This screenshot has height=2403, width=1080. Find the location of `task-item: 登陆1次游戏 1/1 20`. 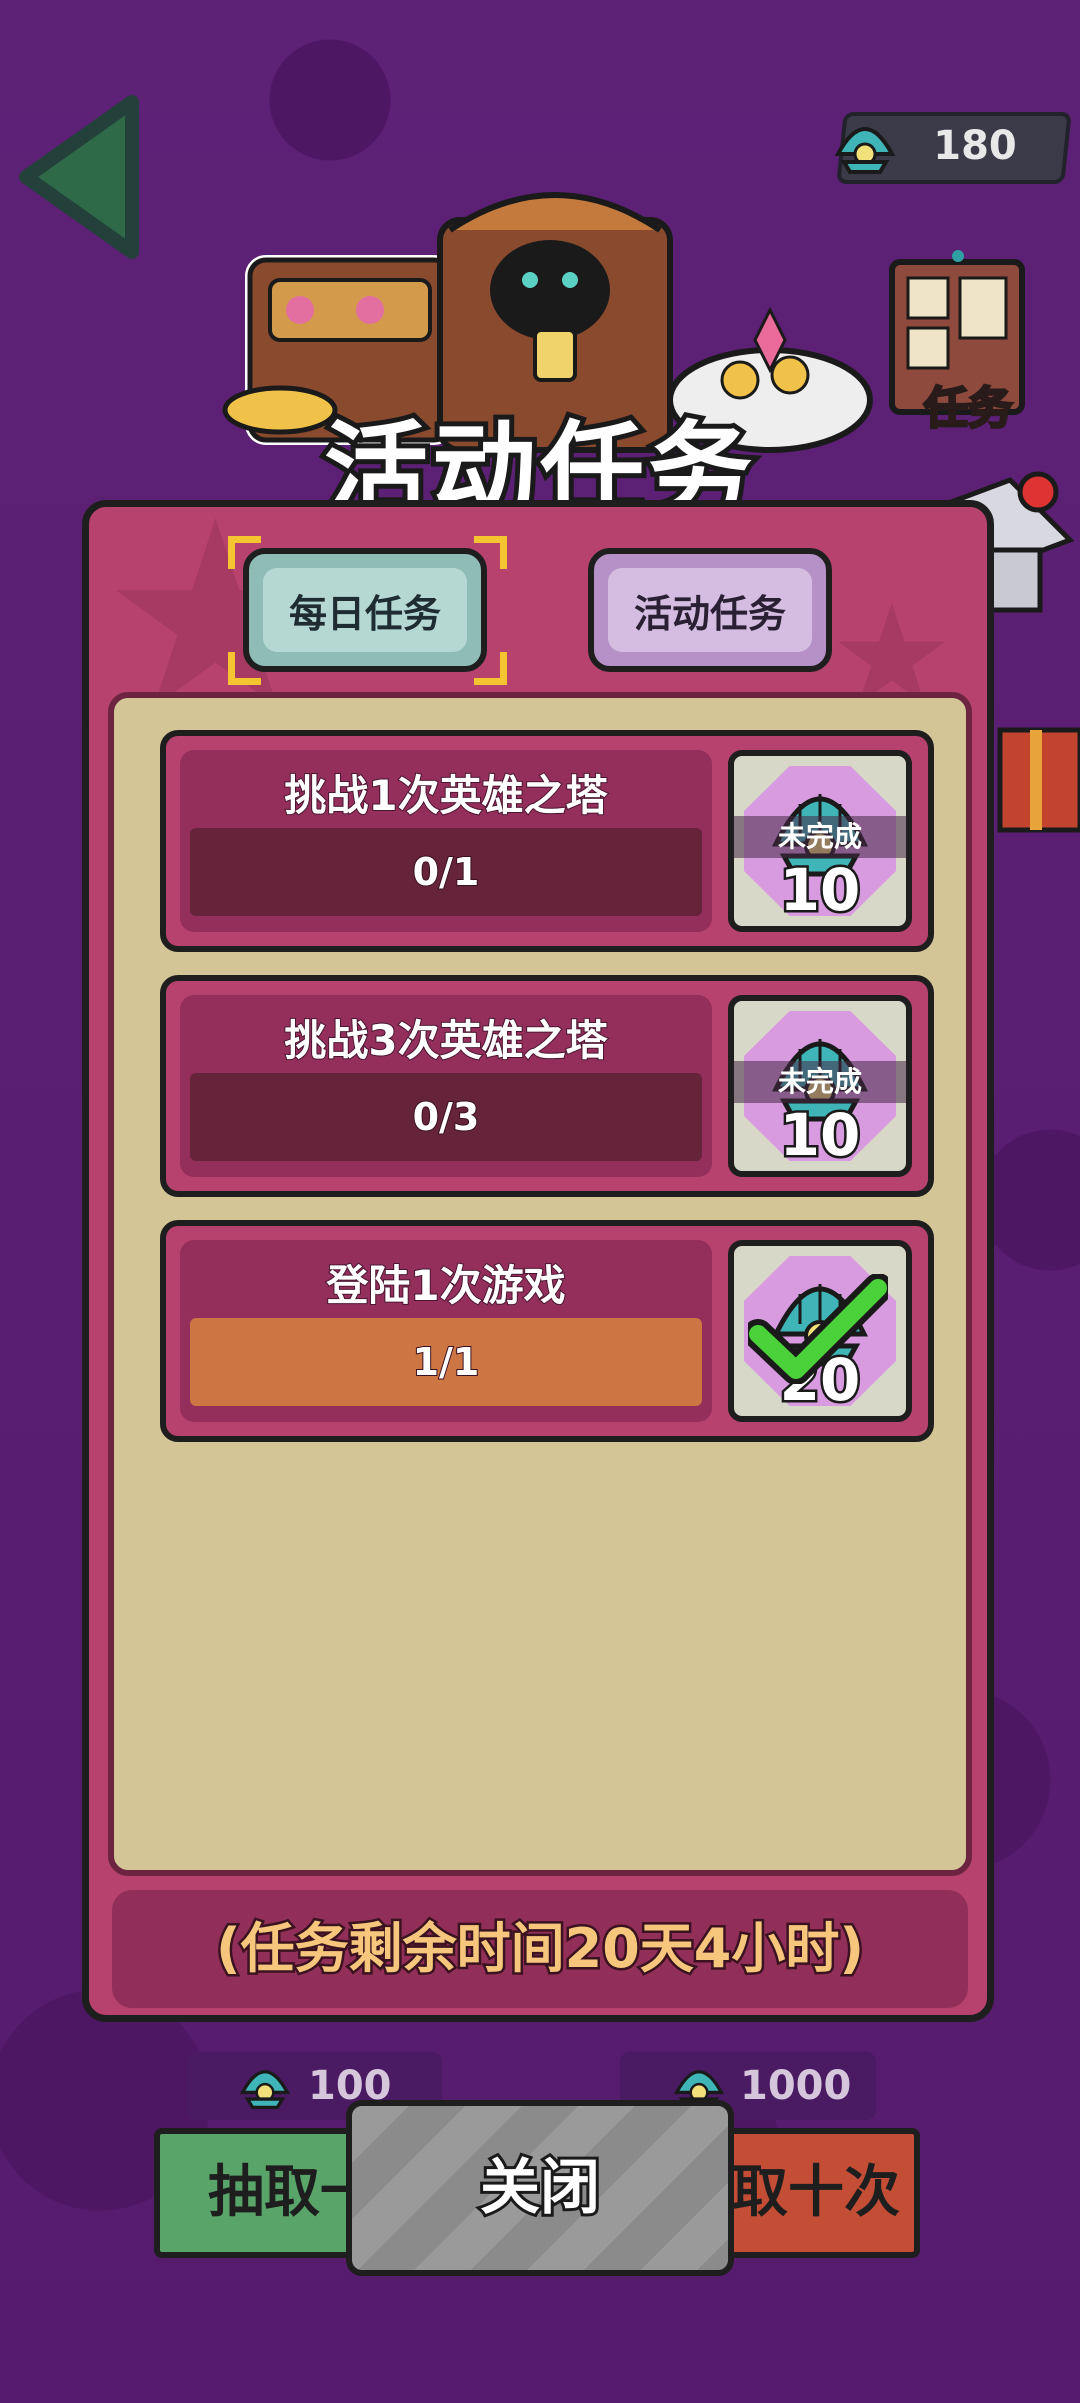

task-item: 登陆1次游戏 1/1 20 is located at coordinates (547, 1331).